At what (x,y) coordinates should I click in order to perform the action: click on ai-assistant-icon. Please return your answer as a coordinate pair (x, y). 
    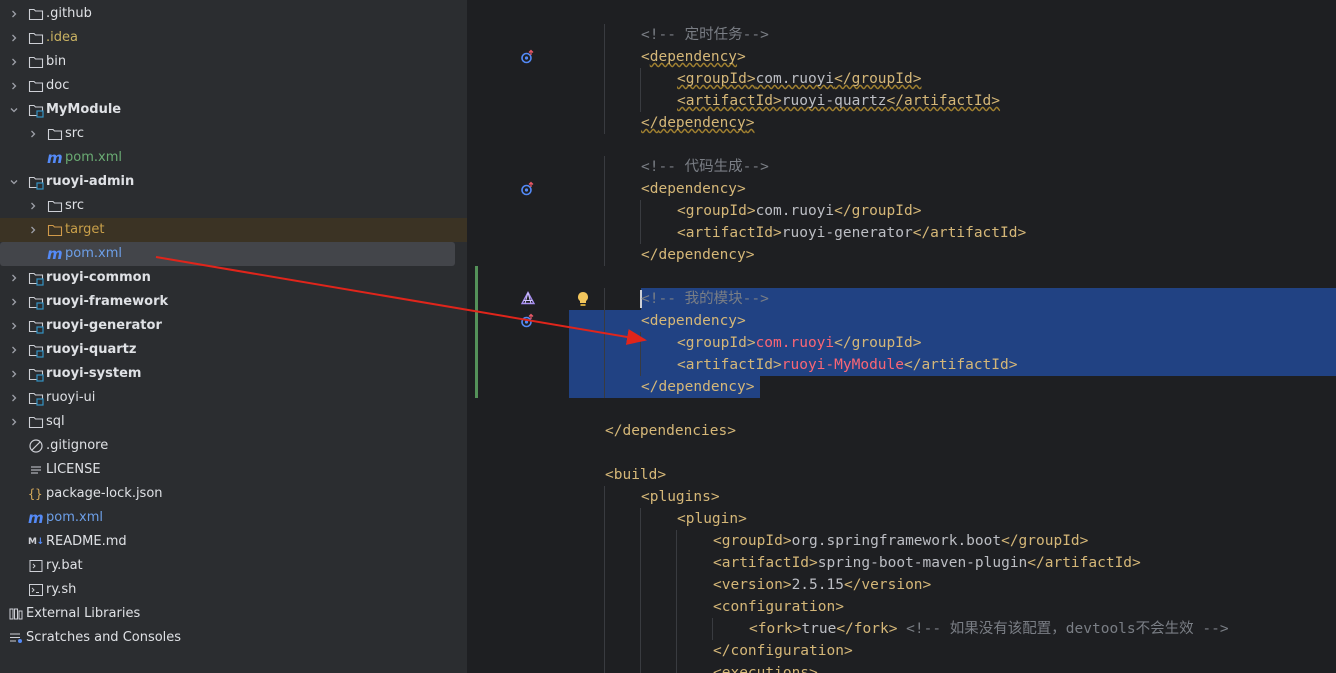
    Looking at the image, I should click on (528, 299).